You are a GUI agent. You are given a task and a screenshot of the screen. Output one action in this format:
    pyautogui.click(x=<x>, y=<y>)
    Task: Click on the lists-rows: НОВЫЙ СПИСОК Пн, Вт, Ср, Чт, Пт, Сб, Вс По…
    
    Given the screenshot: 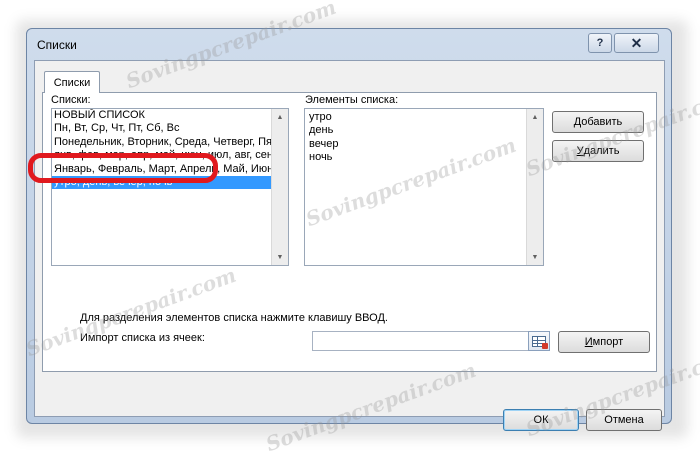 What is the action you would take?
    pyautogui.click(x=170, y=149)
    